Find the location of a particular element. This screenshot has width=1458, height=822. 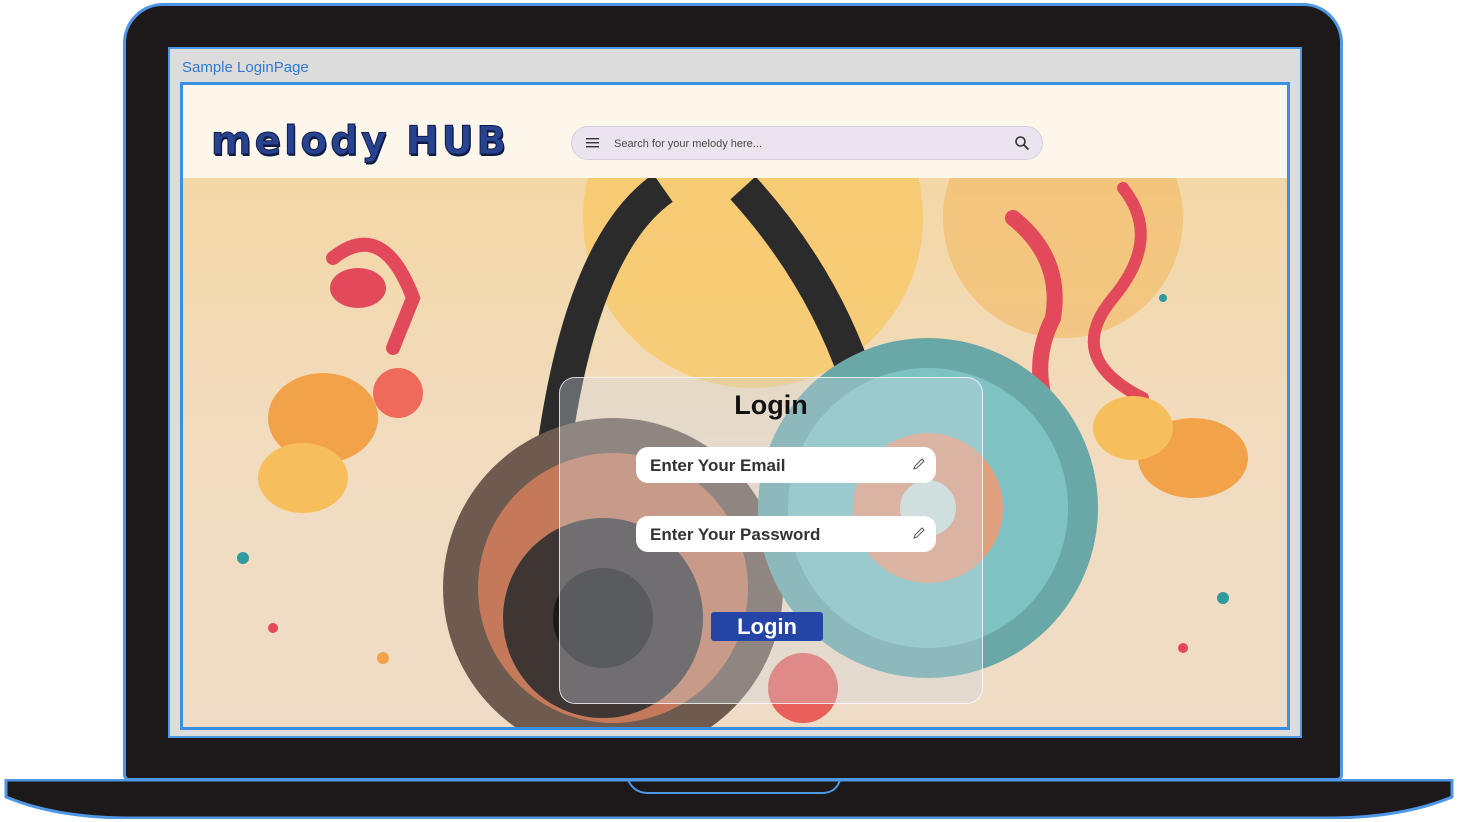

window-title: Sample LoginPage is located at coordinates (245, 67).